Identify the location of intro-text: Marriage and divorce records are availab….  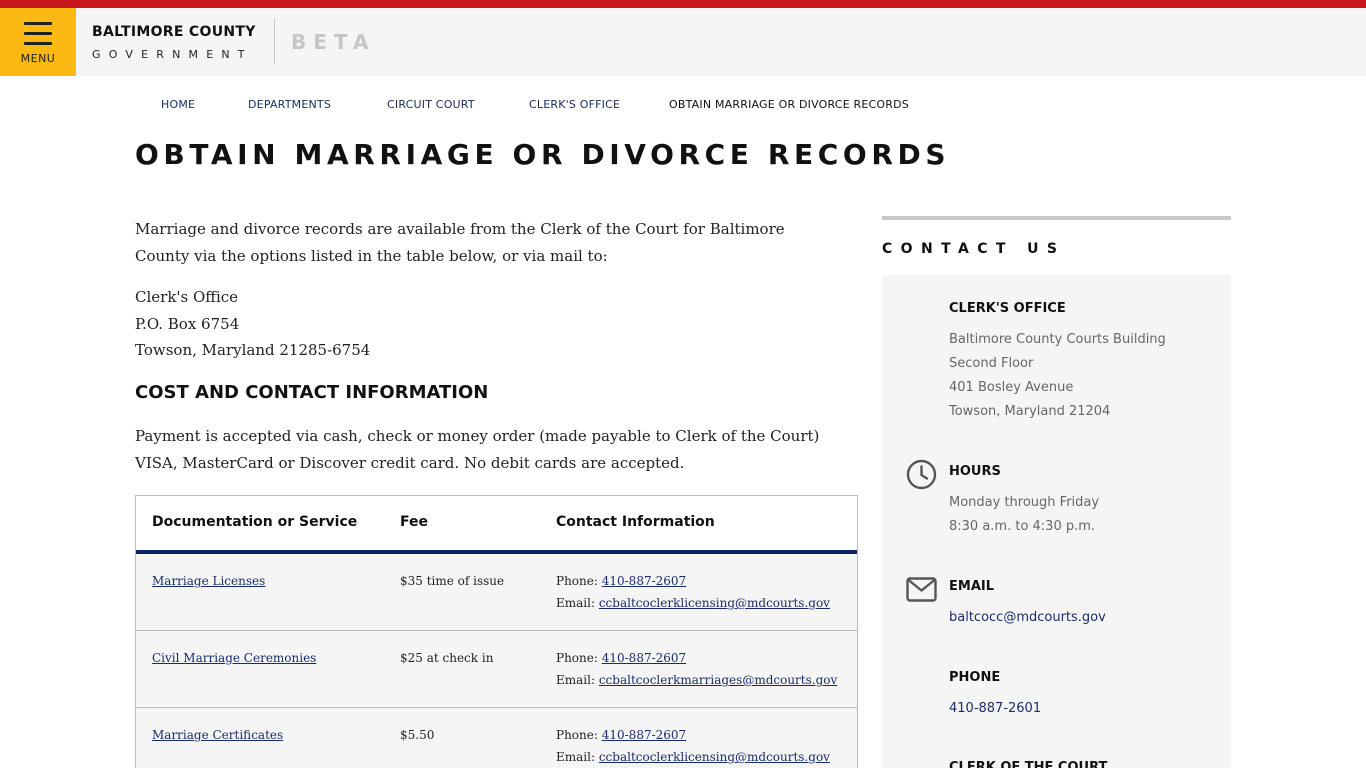
(460, 242).